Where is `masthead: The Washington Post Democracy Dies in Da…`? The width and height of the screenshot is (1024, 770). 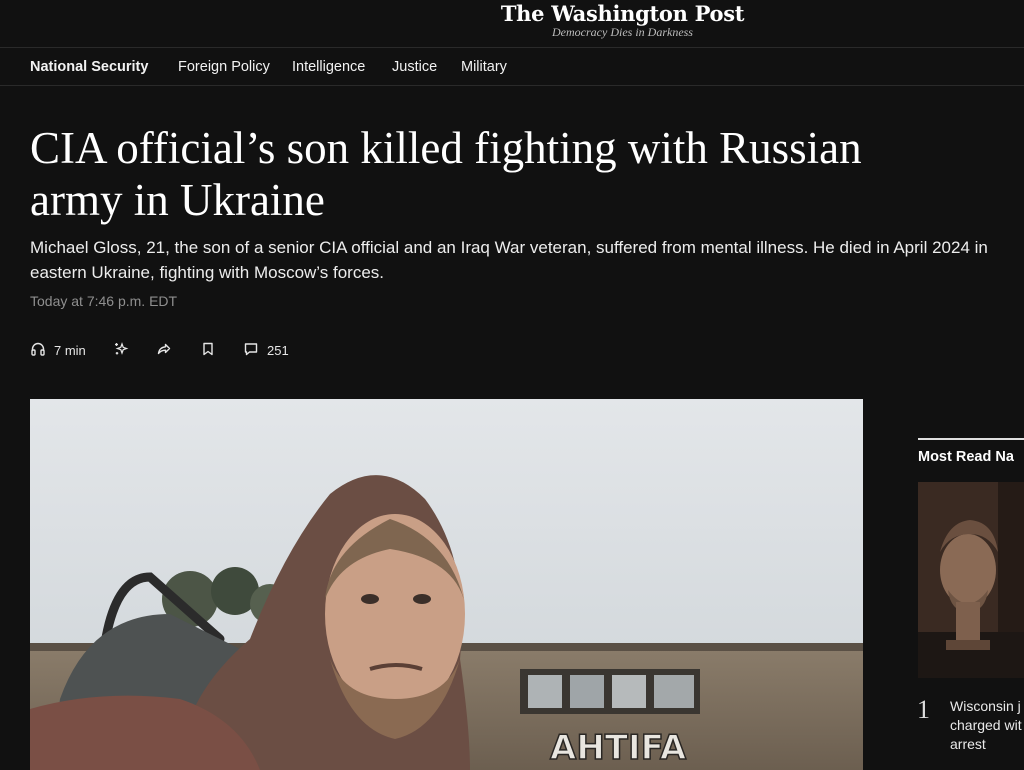 masthead: The Washington Post Democracy Dies in Da… is located at coordinates (512, 24).